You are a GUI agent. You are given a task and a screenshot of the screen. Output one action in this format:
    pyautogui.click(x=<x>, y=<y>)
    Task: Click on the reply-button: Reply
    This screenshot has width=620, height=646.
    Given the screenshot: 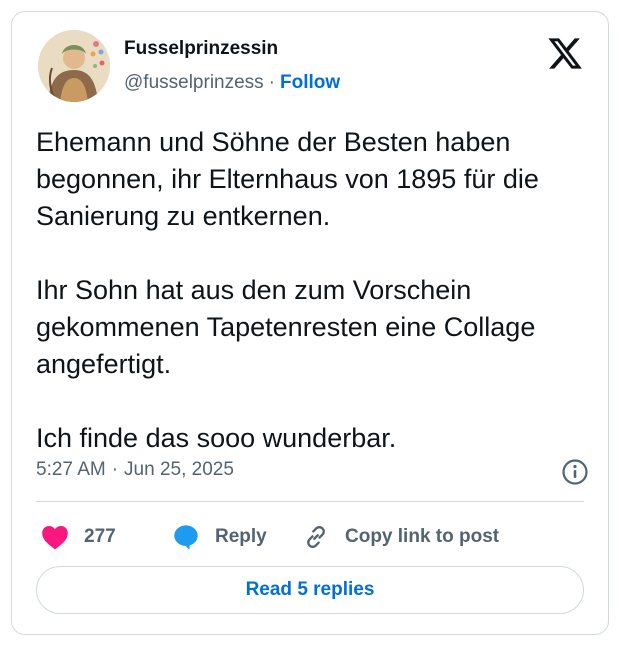 What is the action you would take?
    pyautogui.click(x=219, y=537)
    